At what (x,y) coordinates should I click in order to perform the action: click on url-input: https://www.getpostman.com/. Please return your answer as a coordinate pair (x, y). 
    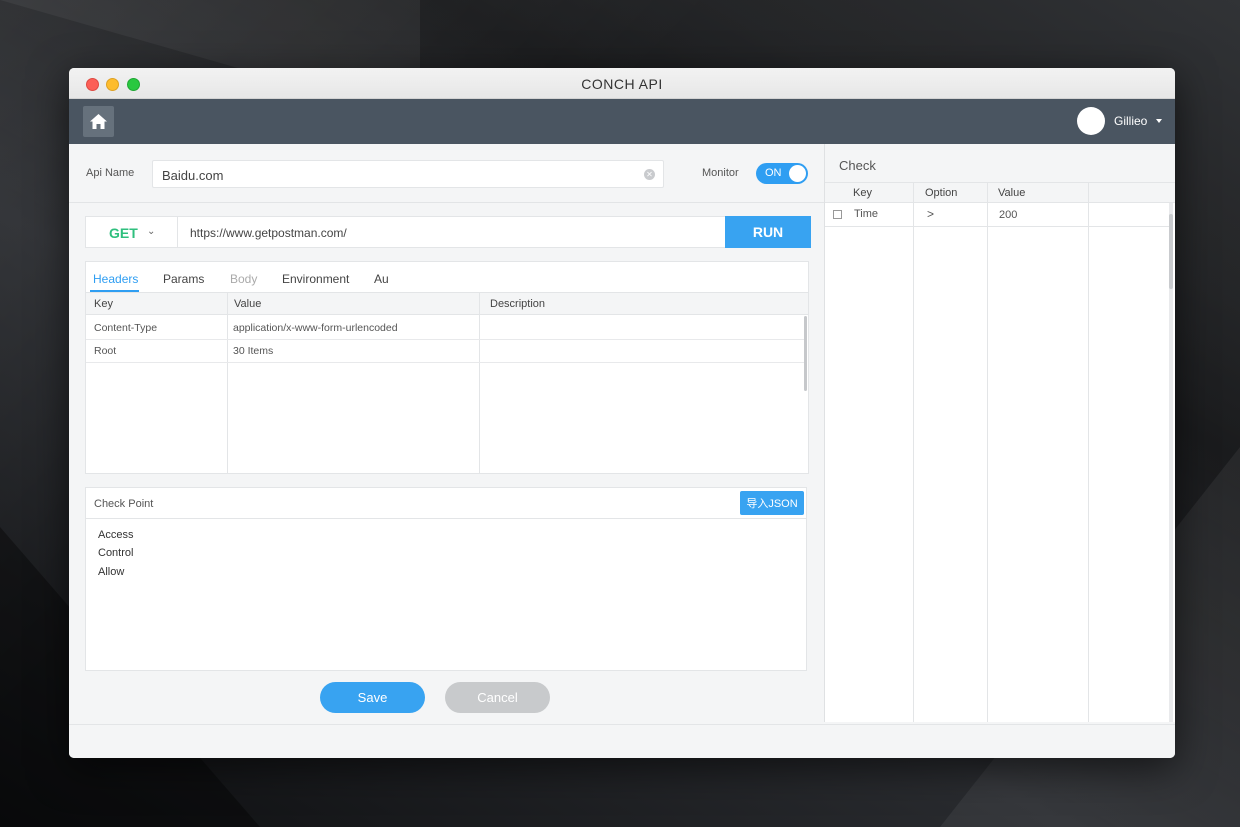
    Looking at the image, I should click on (268, 233).